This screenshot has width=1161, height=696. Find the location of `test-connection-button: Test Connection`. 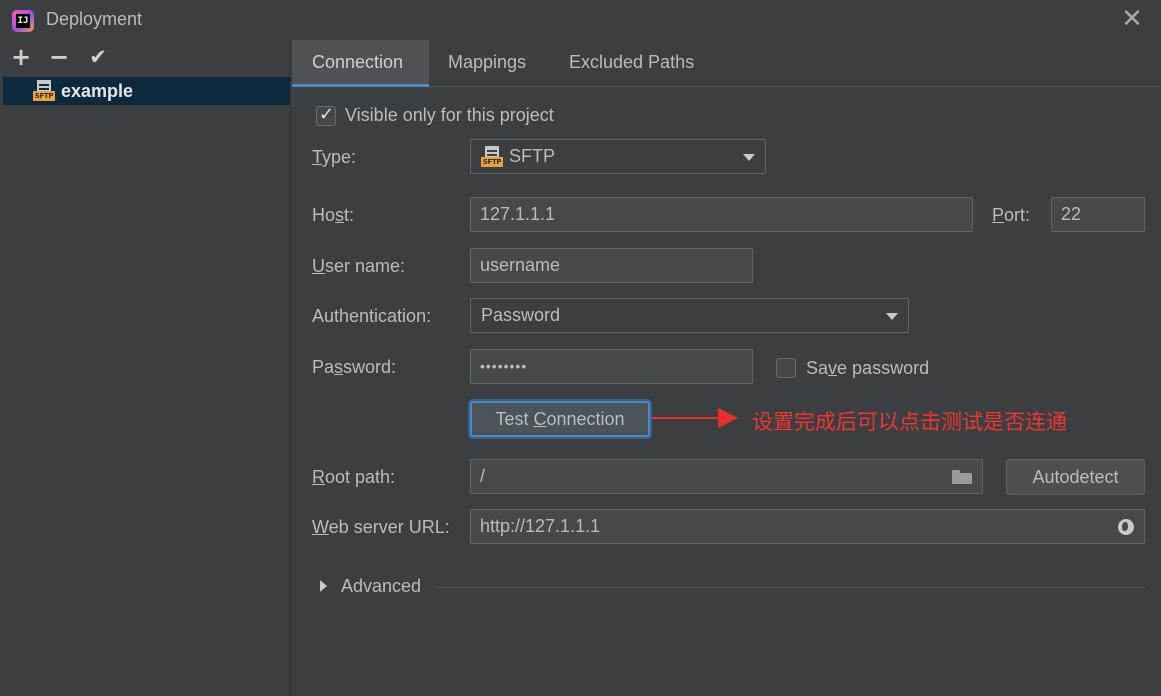

test-connection-button: Test Connection is located at coordinates (560, 419).